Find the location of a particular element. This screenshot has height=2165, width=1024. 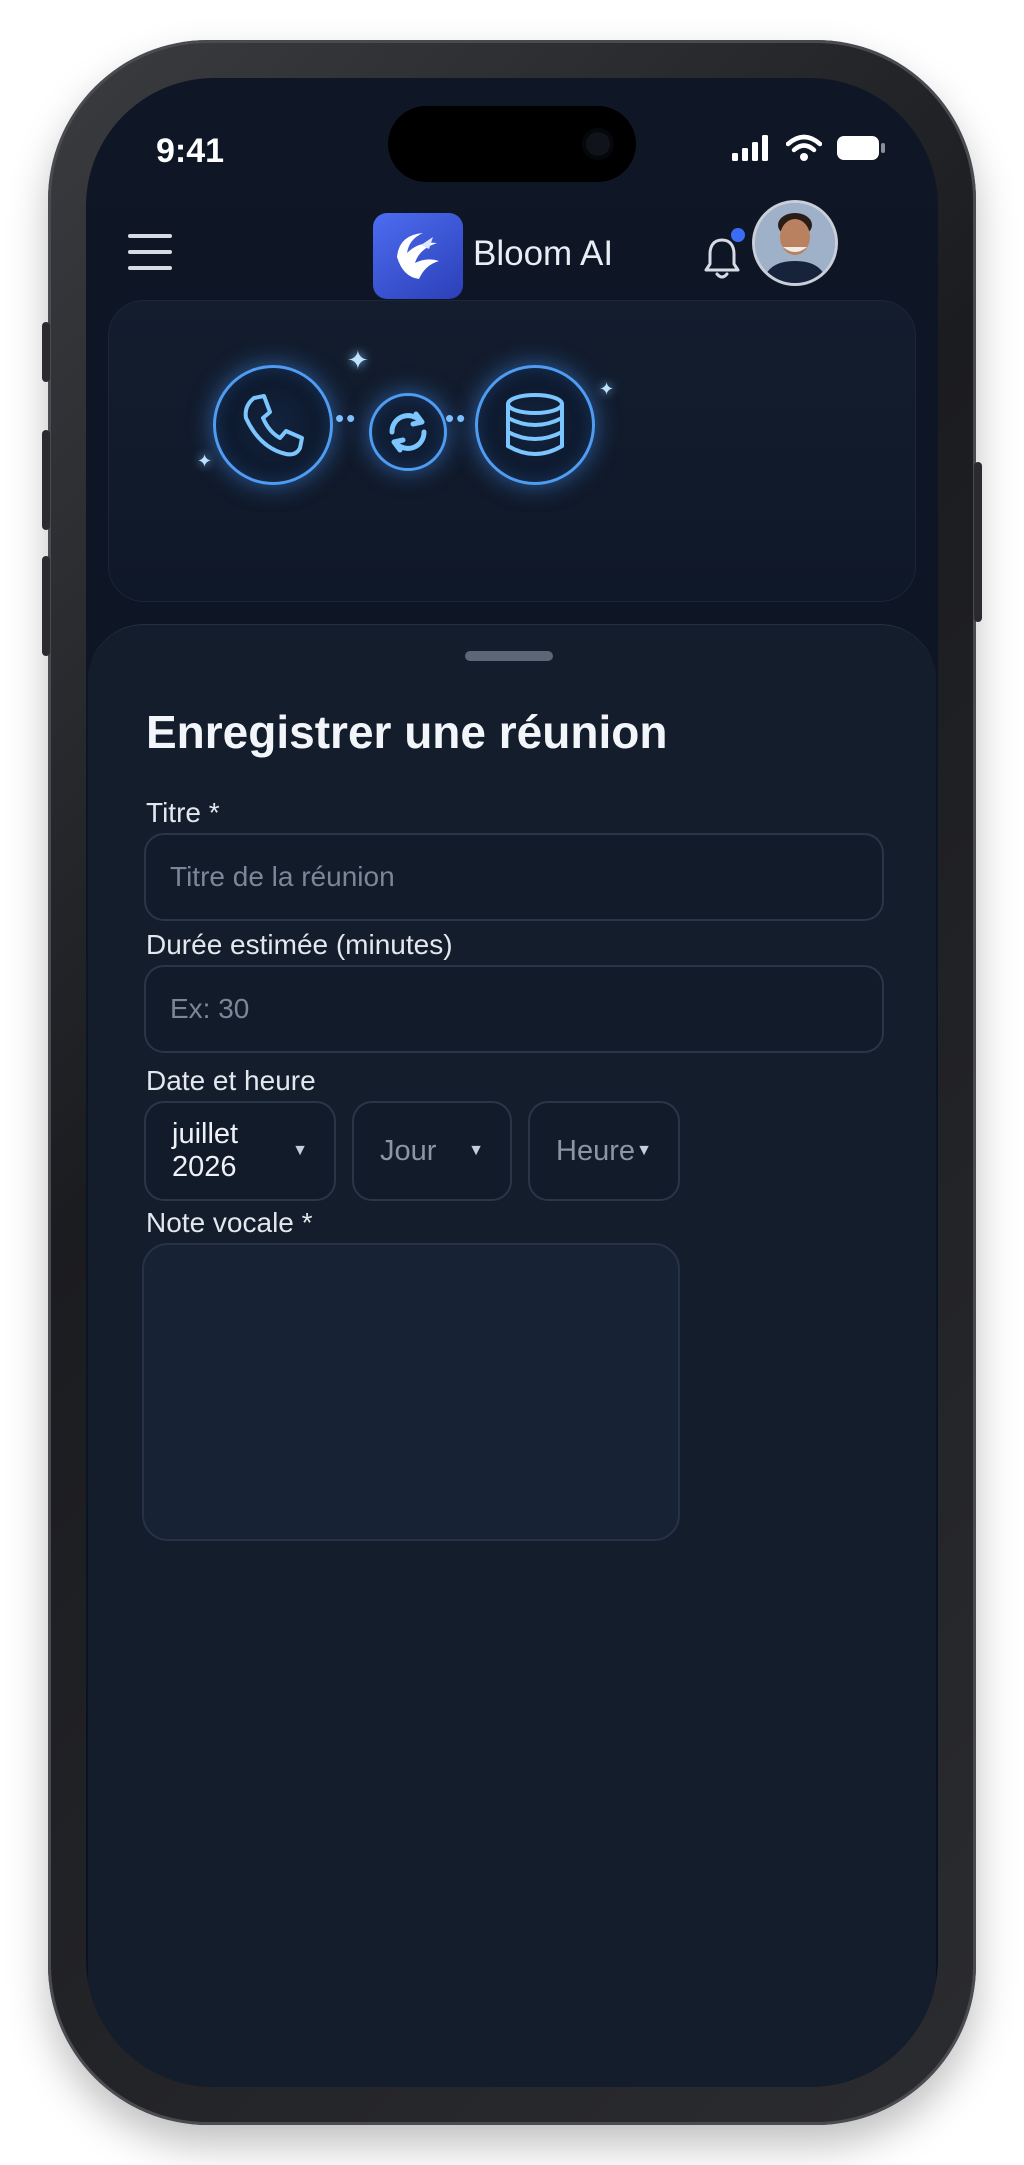

database-circle is located at coordinates (535, 425).